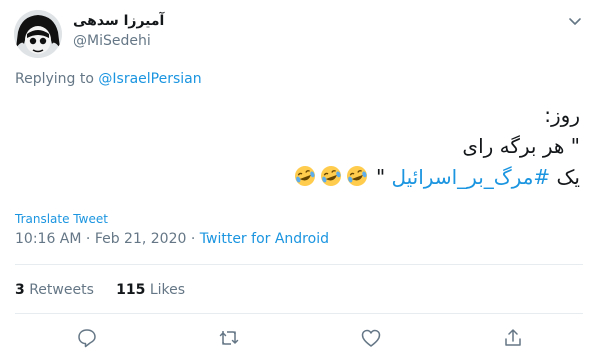 Image resolution: width=598 pixels, height=362 pixels. I want to click on reply-icon, so click(87, 338).